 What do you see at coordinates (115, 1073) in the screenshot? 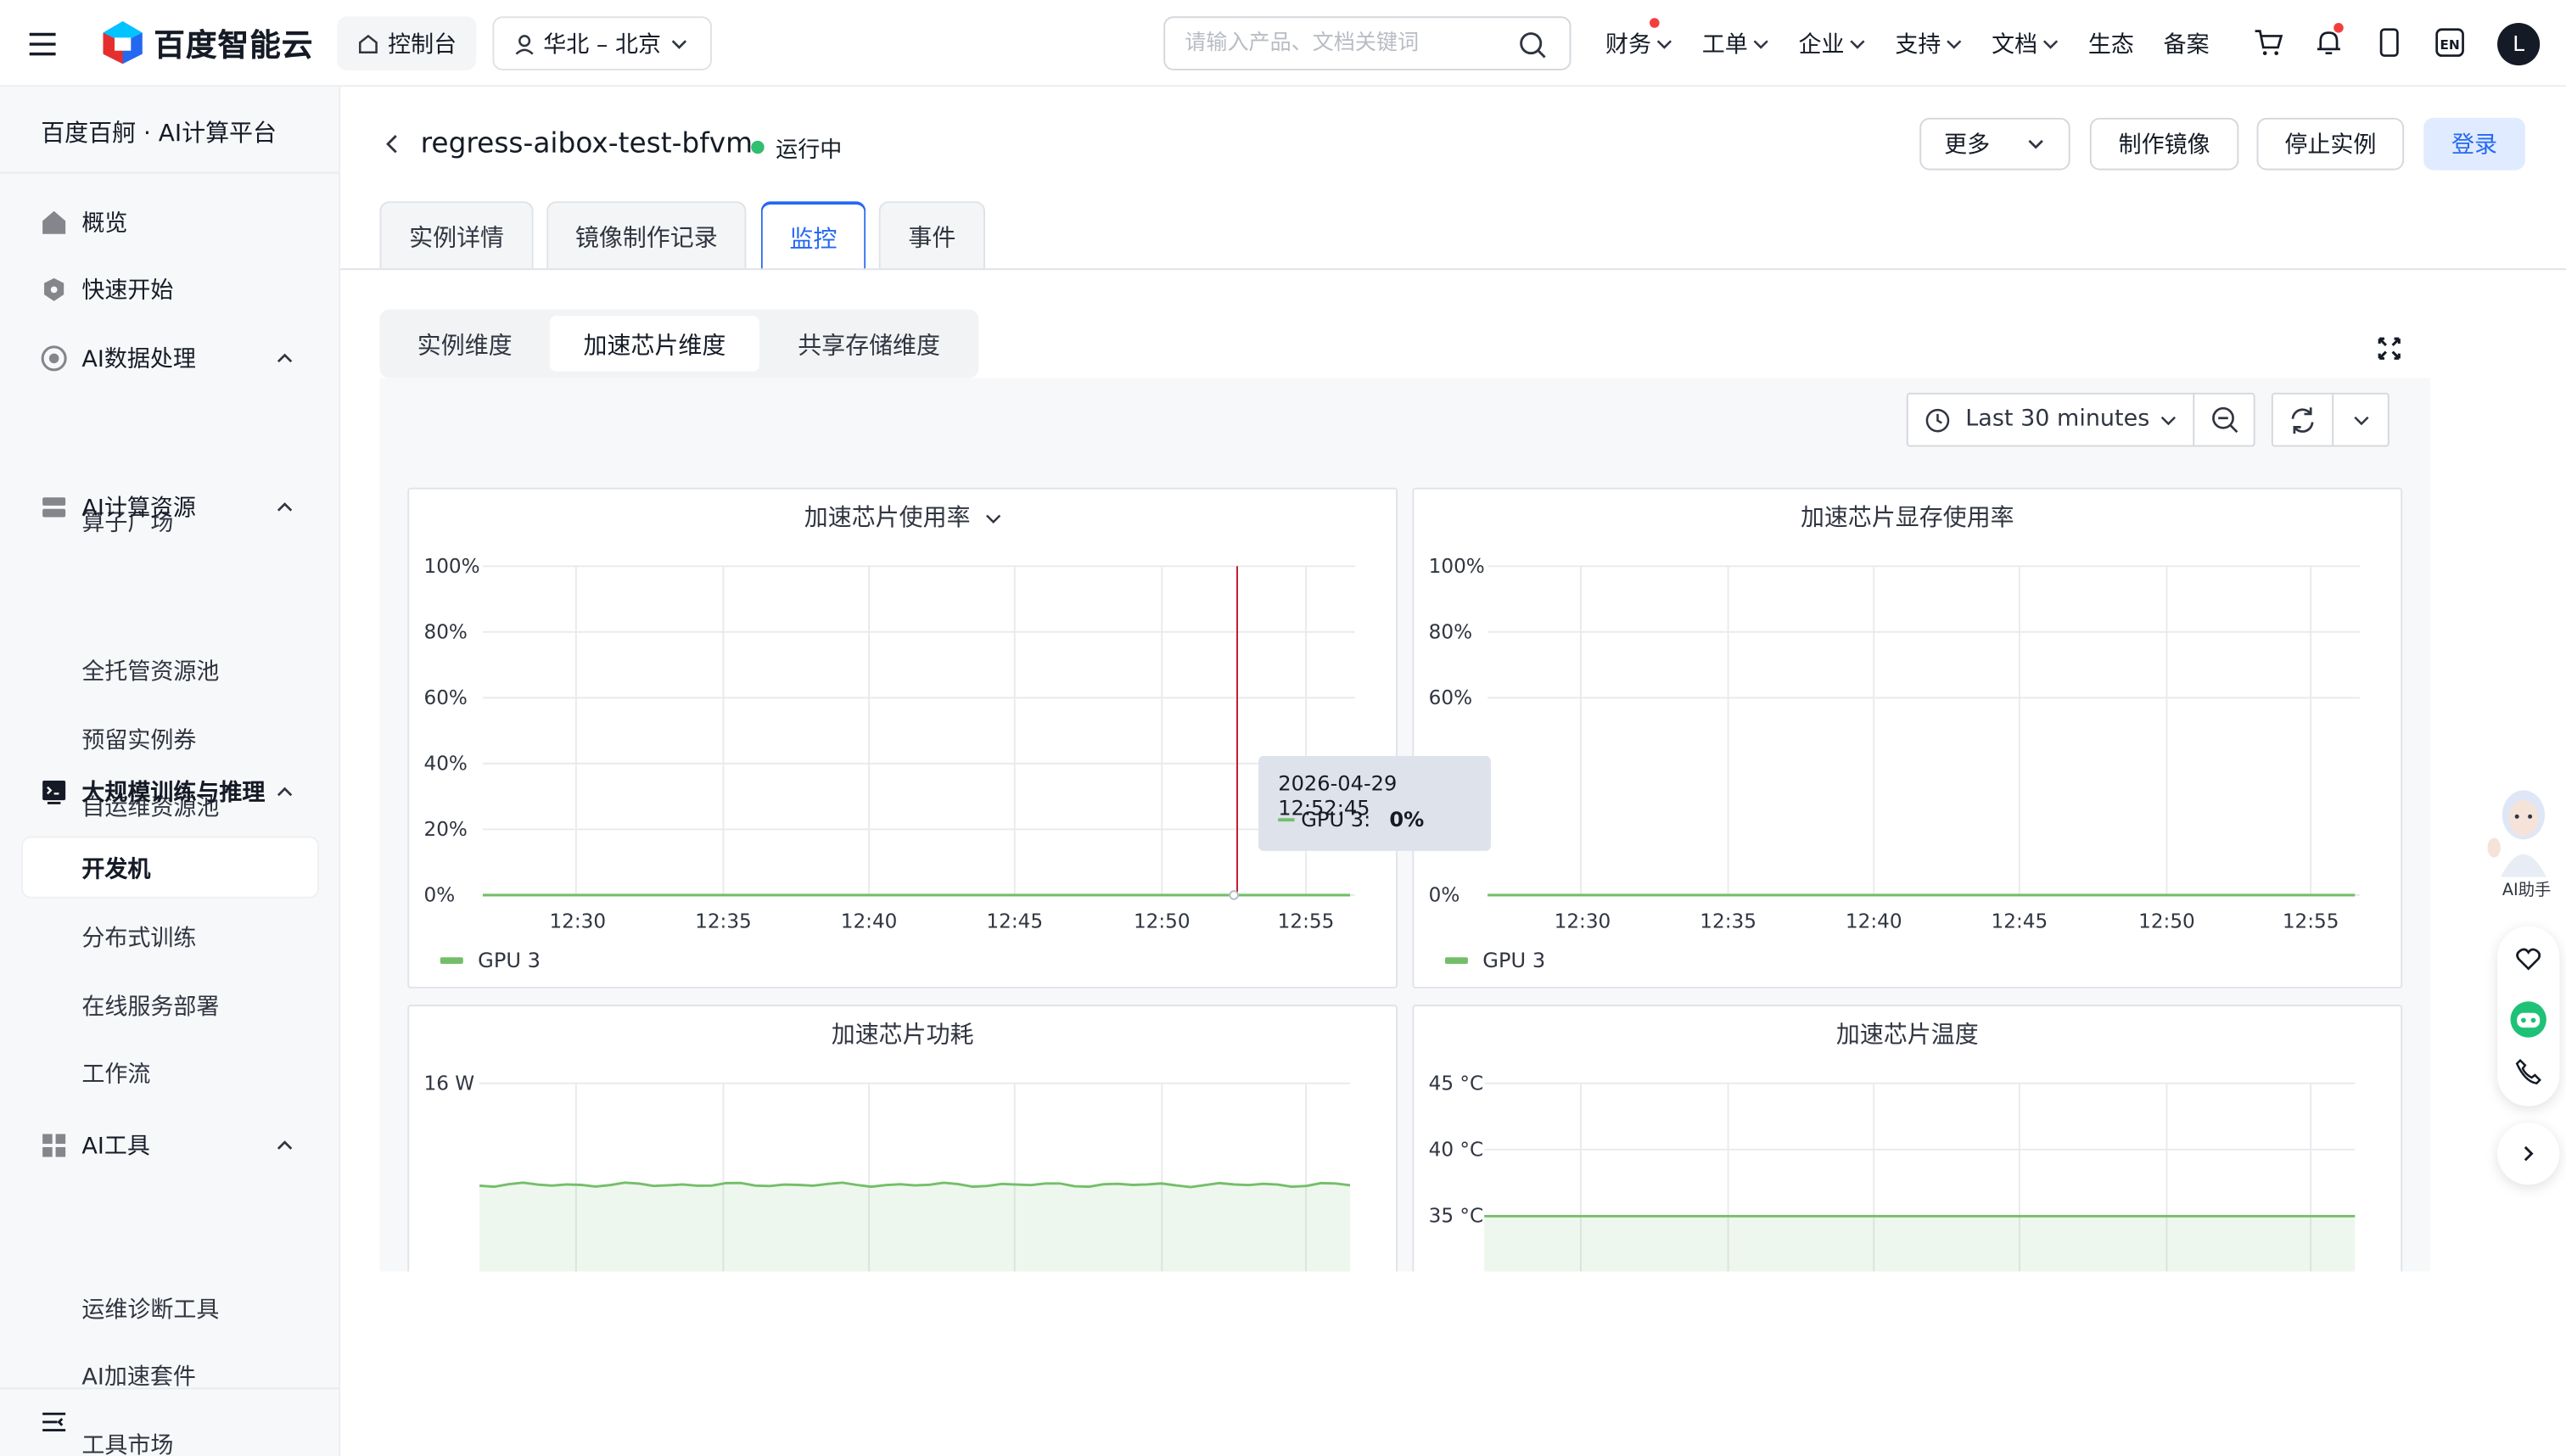
I see `sidebar-item-workflow: 工作流` at bounding box center [115, 1073].